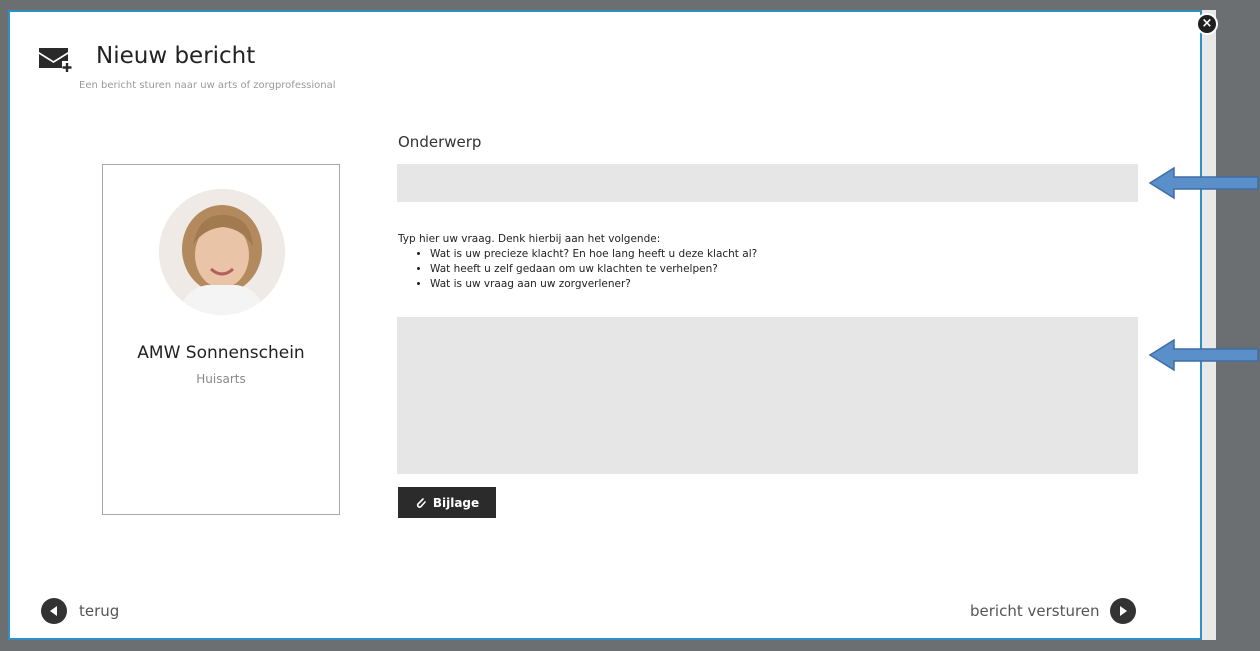 Image resolution: width=1260 pixels, height=651 pixels. I want to click on send-label: bericht versturen, so click(1035, 611).